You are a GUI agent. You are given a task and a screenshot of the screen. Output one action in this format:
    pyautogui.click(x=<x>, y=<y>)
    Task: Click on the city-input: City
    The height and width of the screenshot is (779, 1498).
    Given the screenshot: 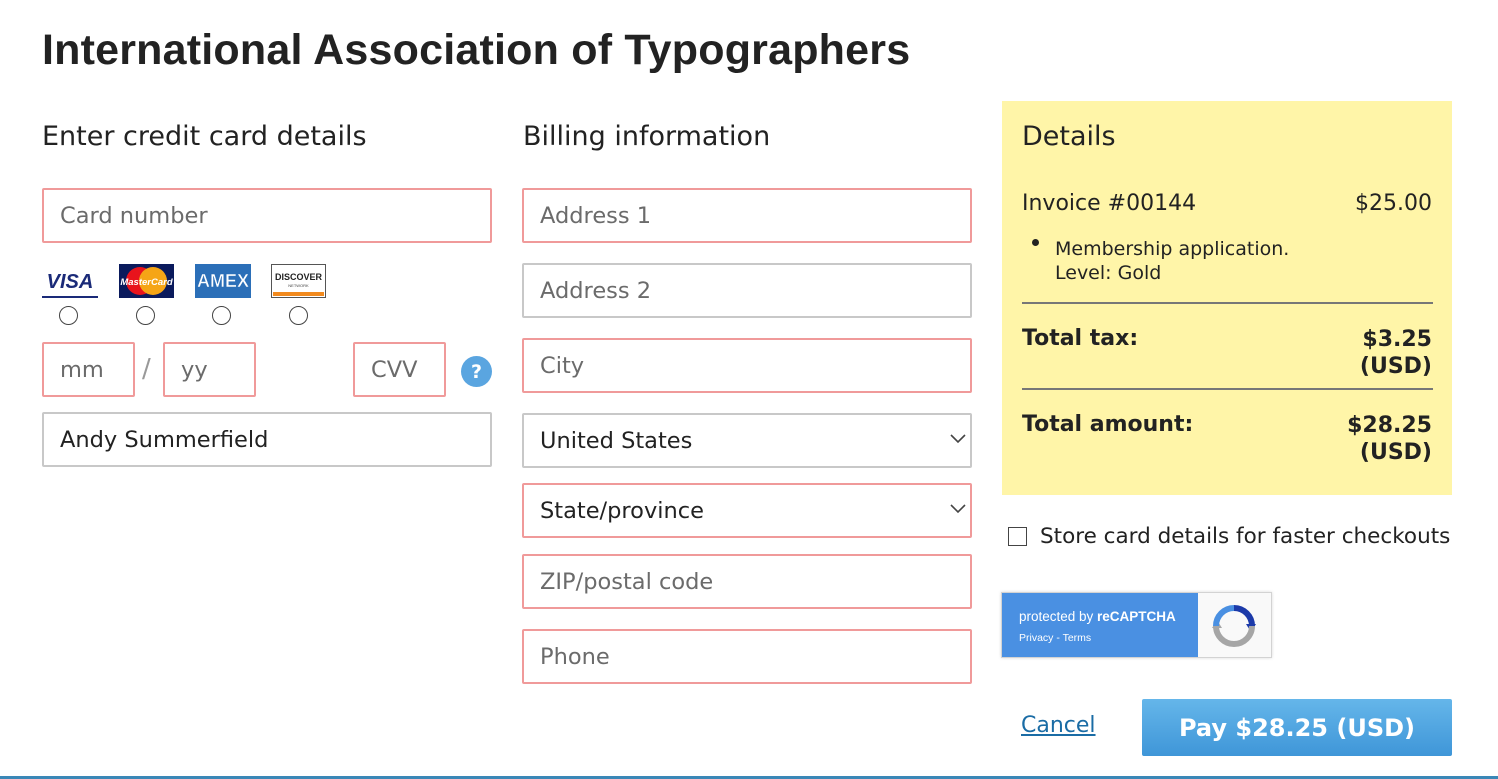 What is the action you would take?
    pyautogui.click(x=747, y=365)
    